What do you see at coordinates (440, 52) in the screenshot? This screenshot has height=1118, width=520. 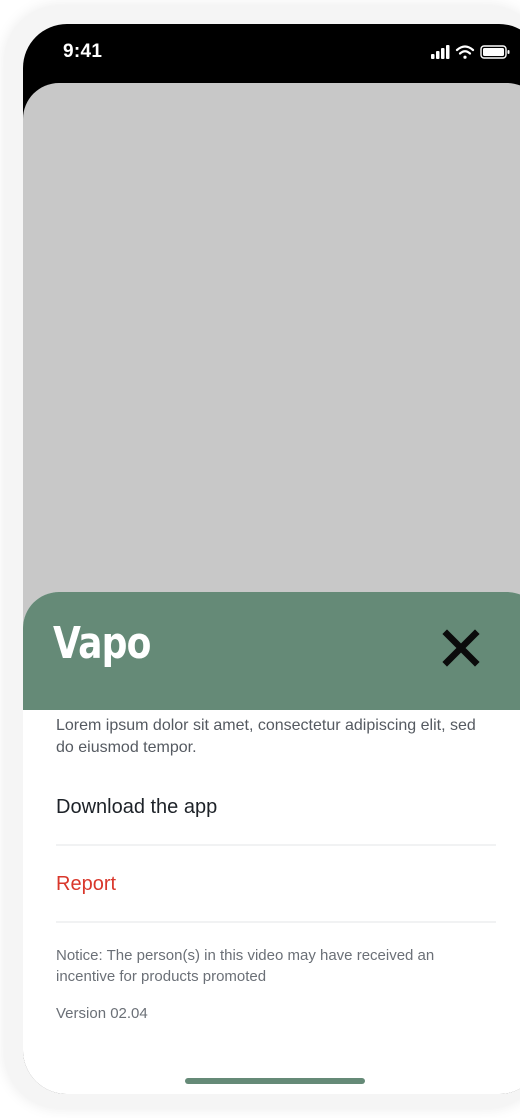 I see `signal-icon` at bounding box center [440, 52].